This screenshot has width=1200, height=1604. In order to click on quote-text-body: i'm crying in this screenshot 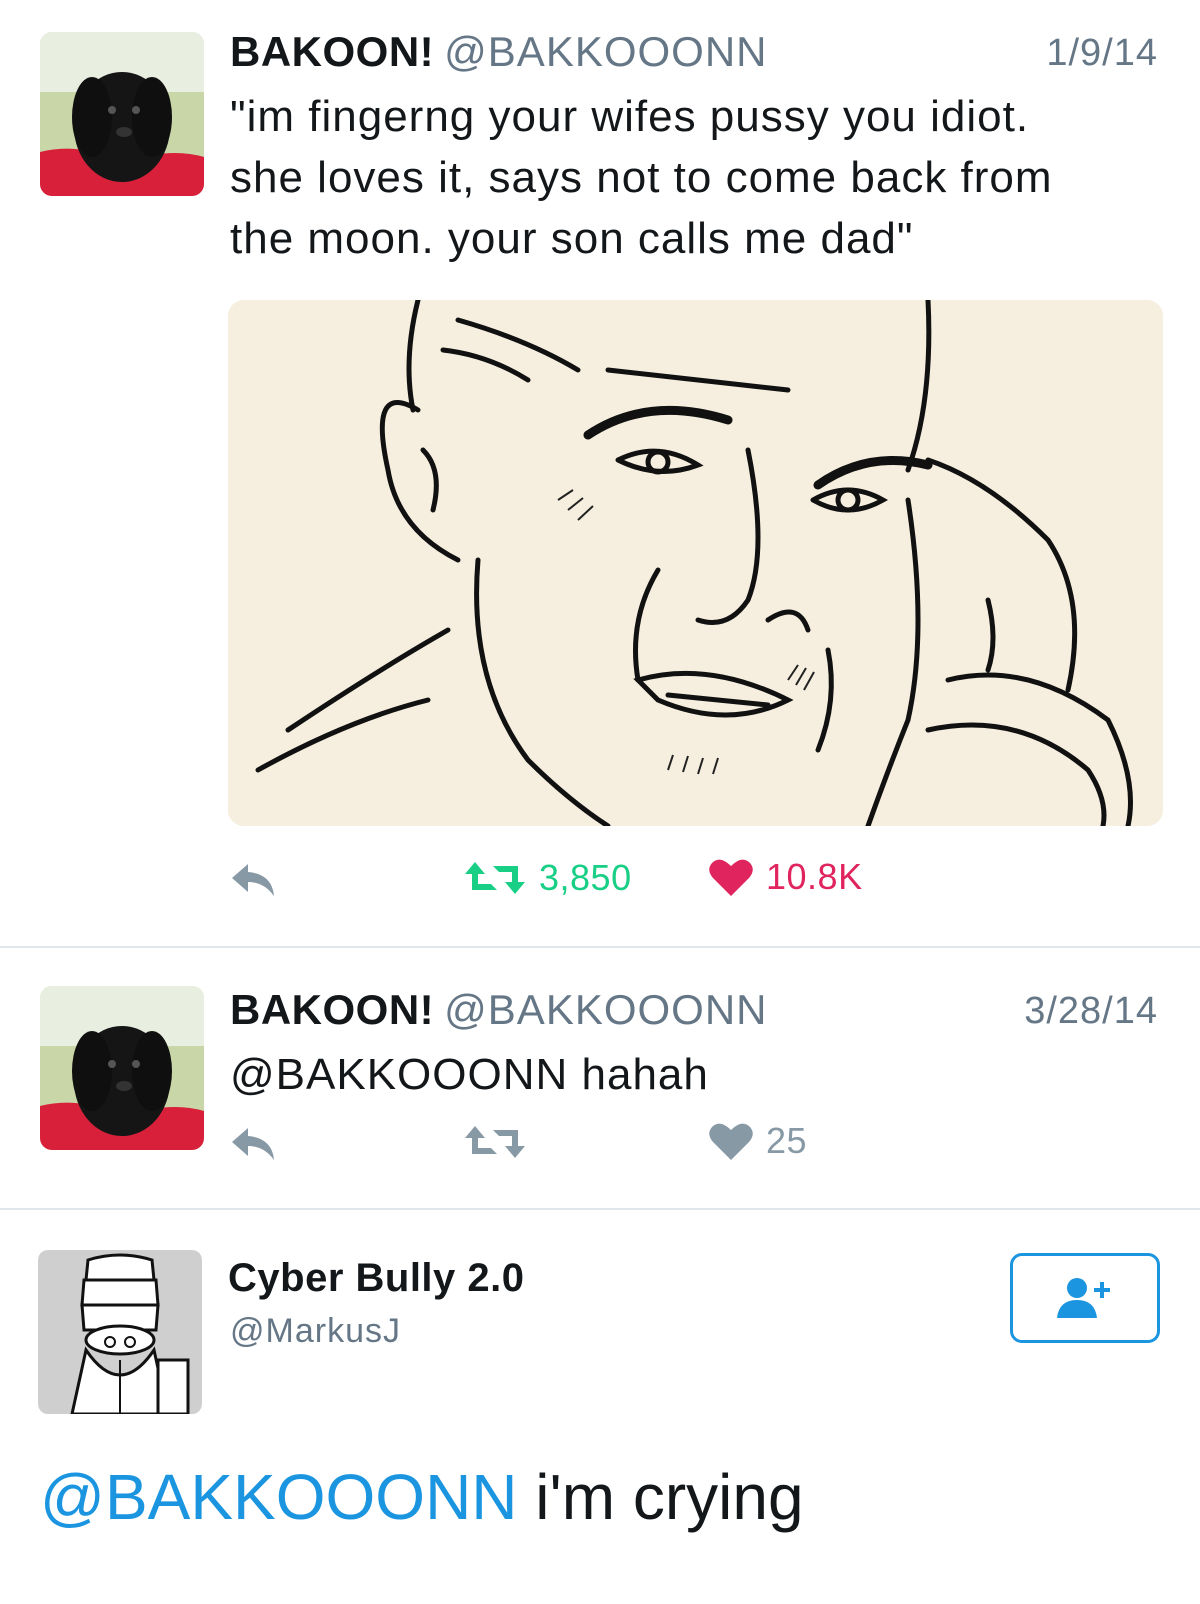, I will do `click(660, 1497)`.